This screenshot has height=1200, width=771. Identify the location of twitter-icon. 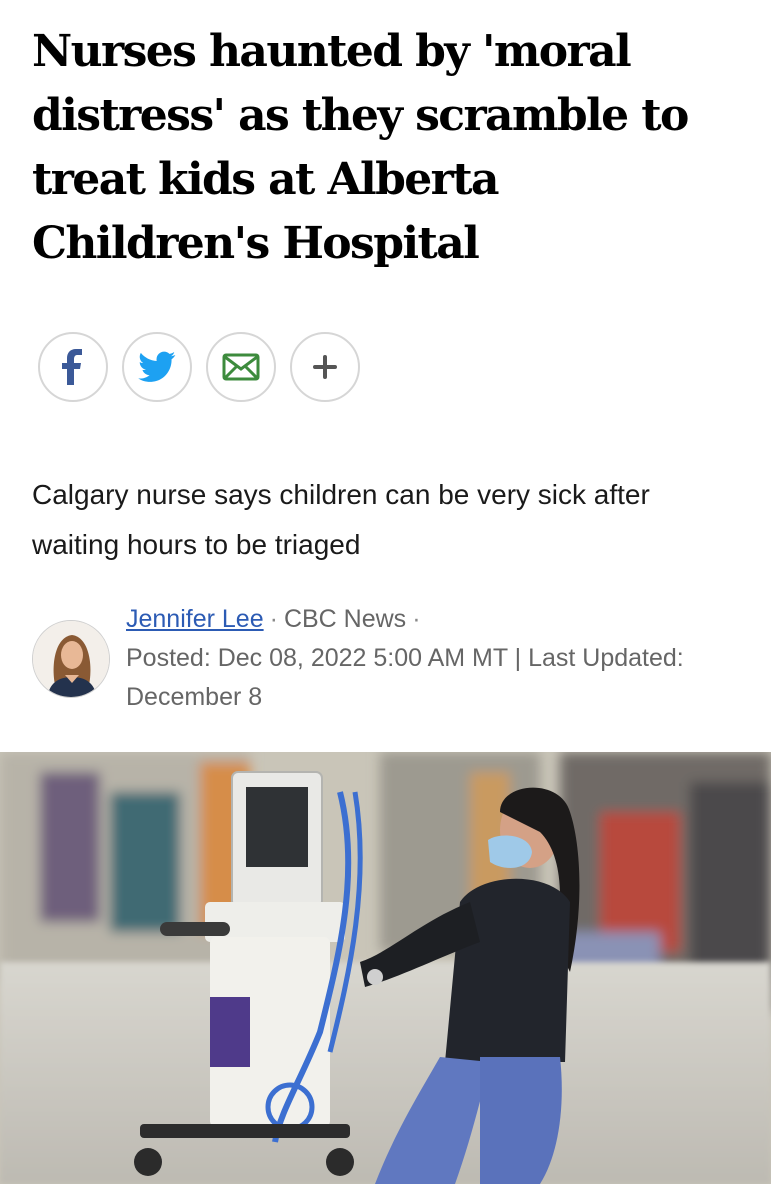
(157, 366).